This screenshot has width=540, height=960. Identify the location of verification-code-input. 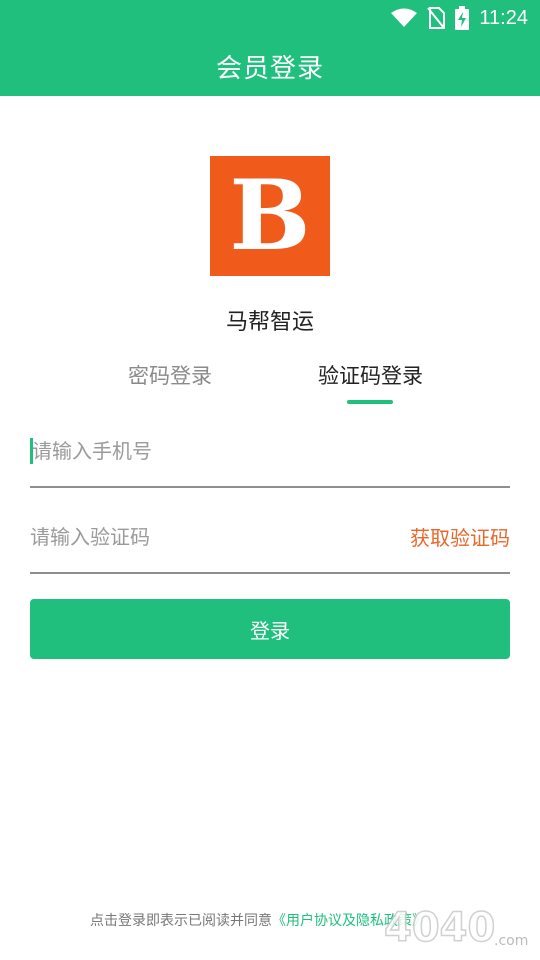
(200, 537).